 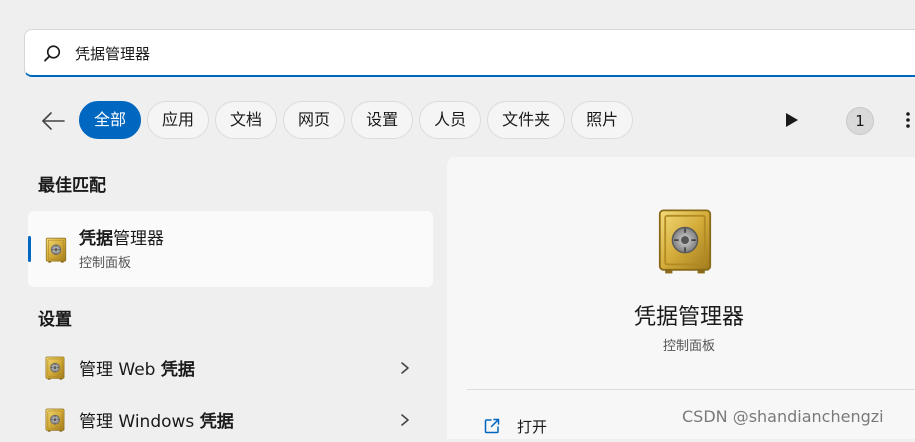 I want to click on tab-documents: 文档, so click(x=246, y=120).